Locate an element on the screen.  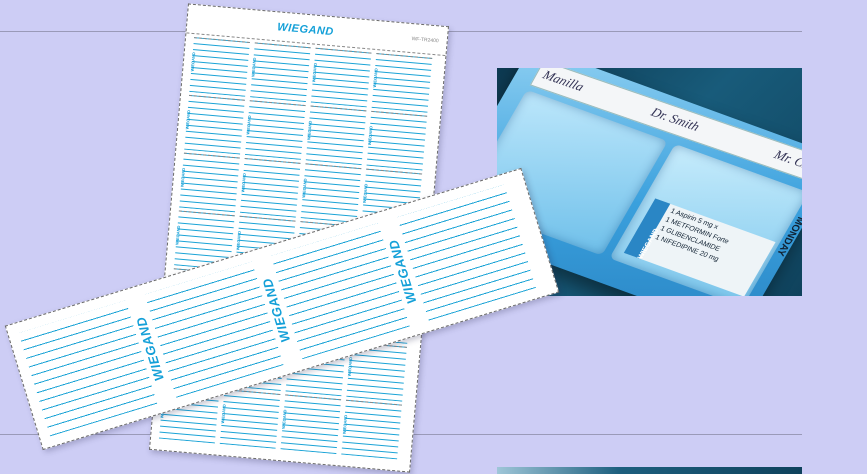
sheet-logo: WIEGAND is located at coordinates (305, 30).